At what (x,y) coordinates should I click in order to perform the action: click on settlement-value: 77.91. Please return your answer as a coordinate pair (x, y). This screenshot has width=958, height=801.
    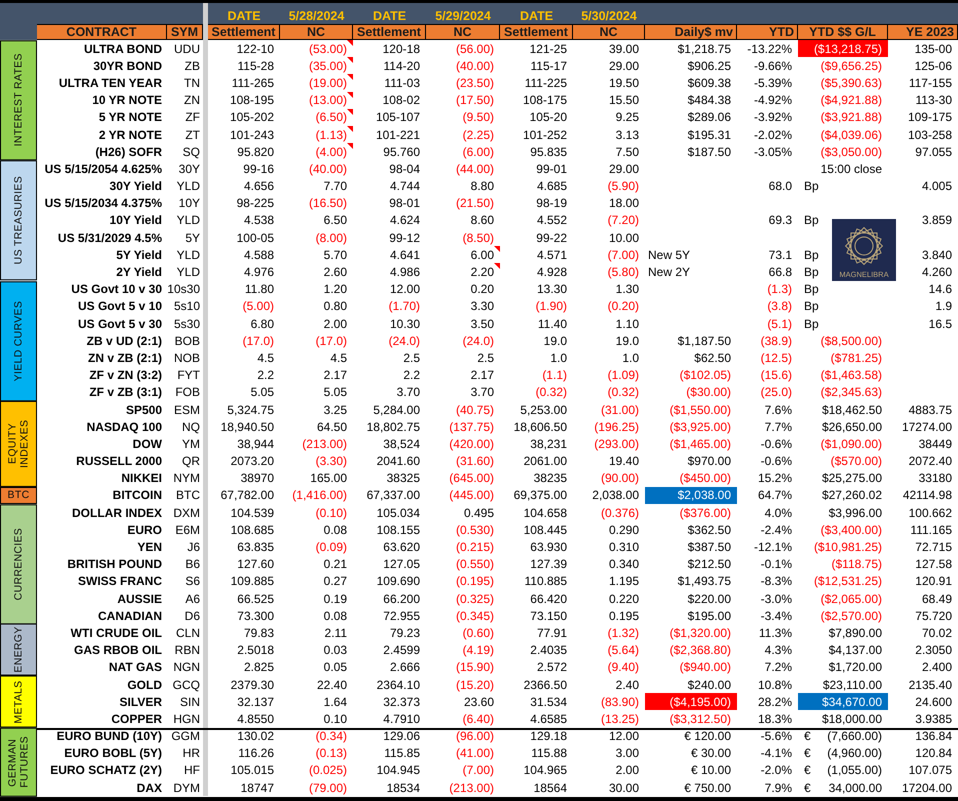
    Looking at the image, I should click on (551, 633).